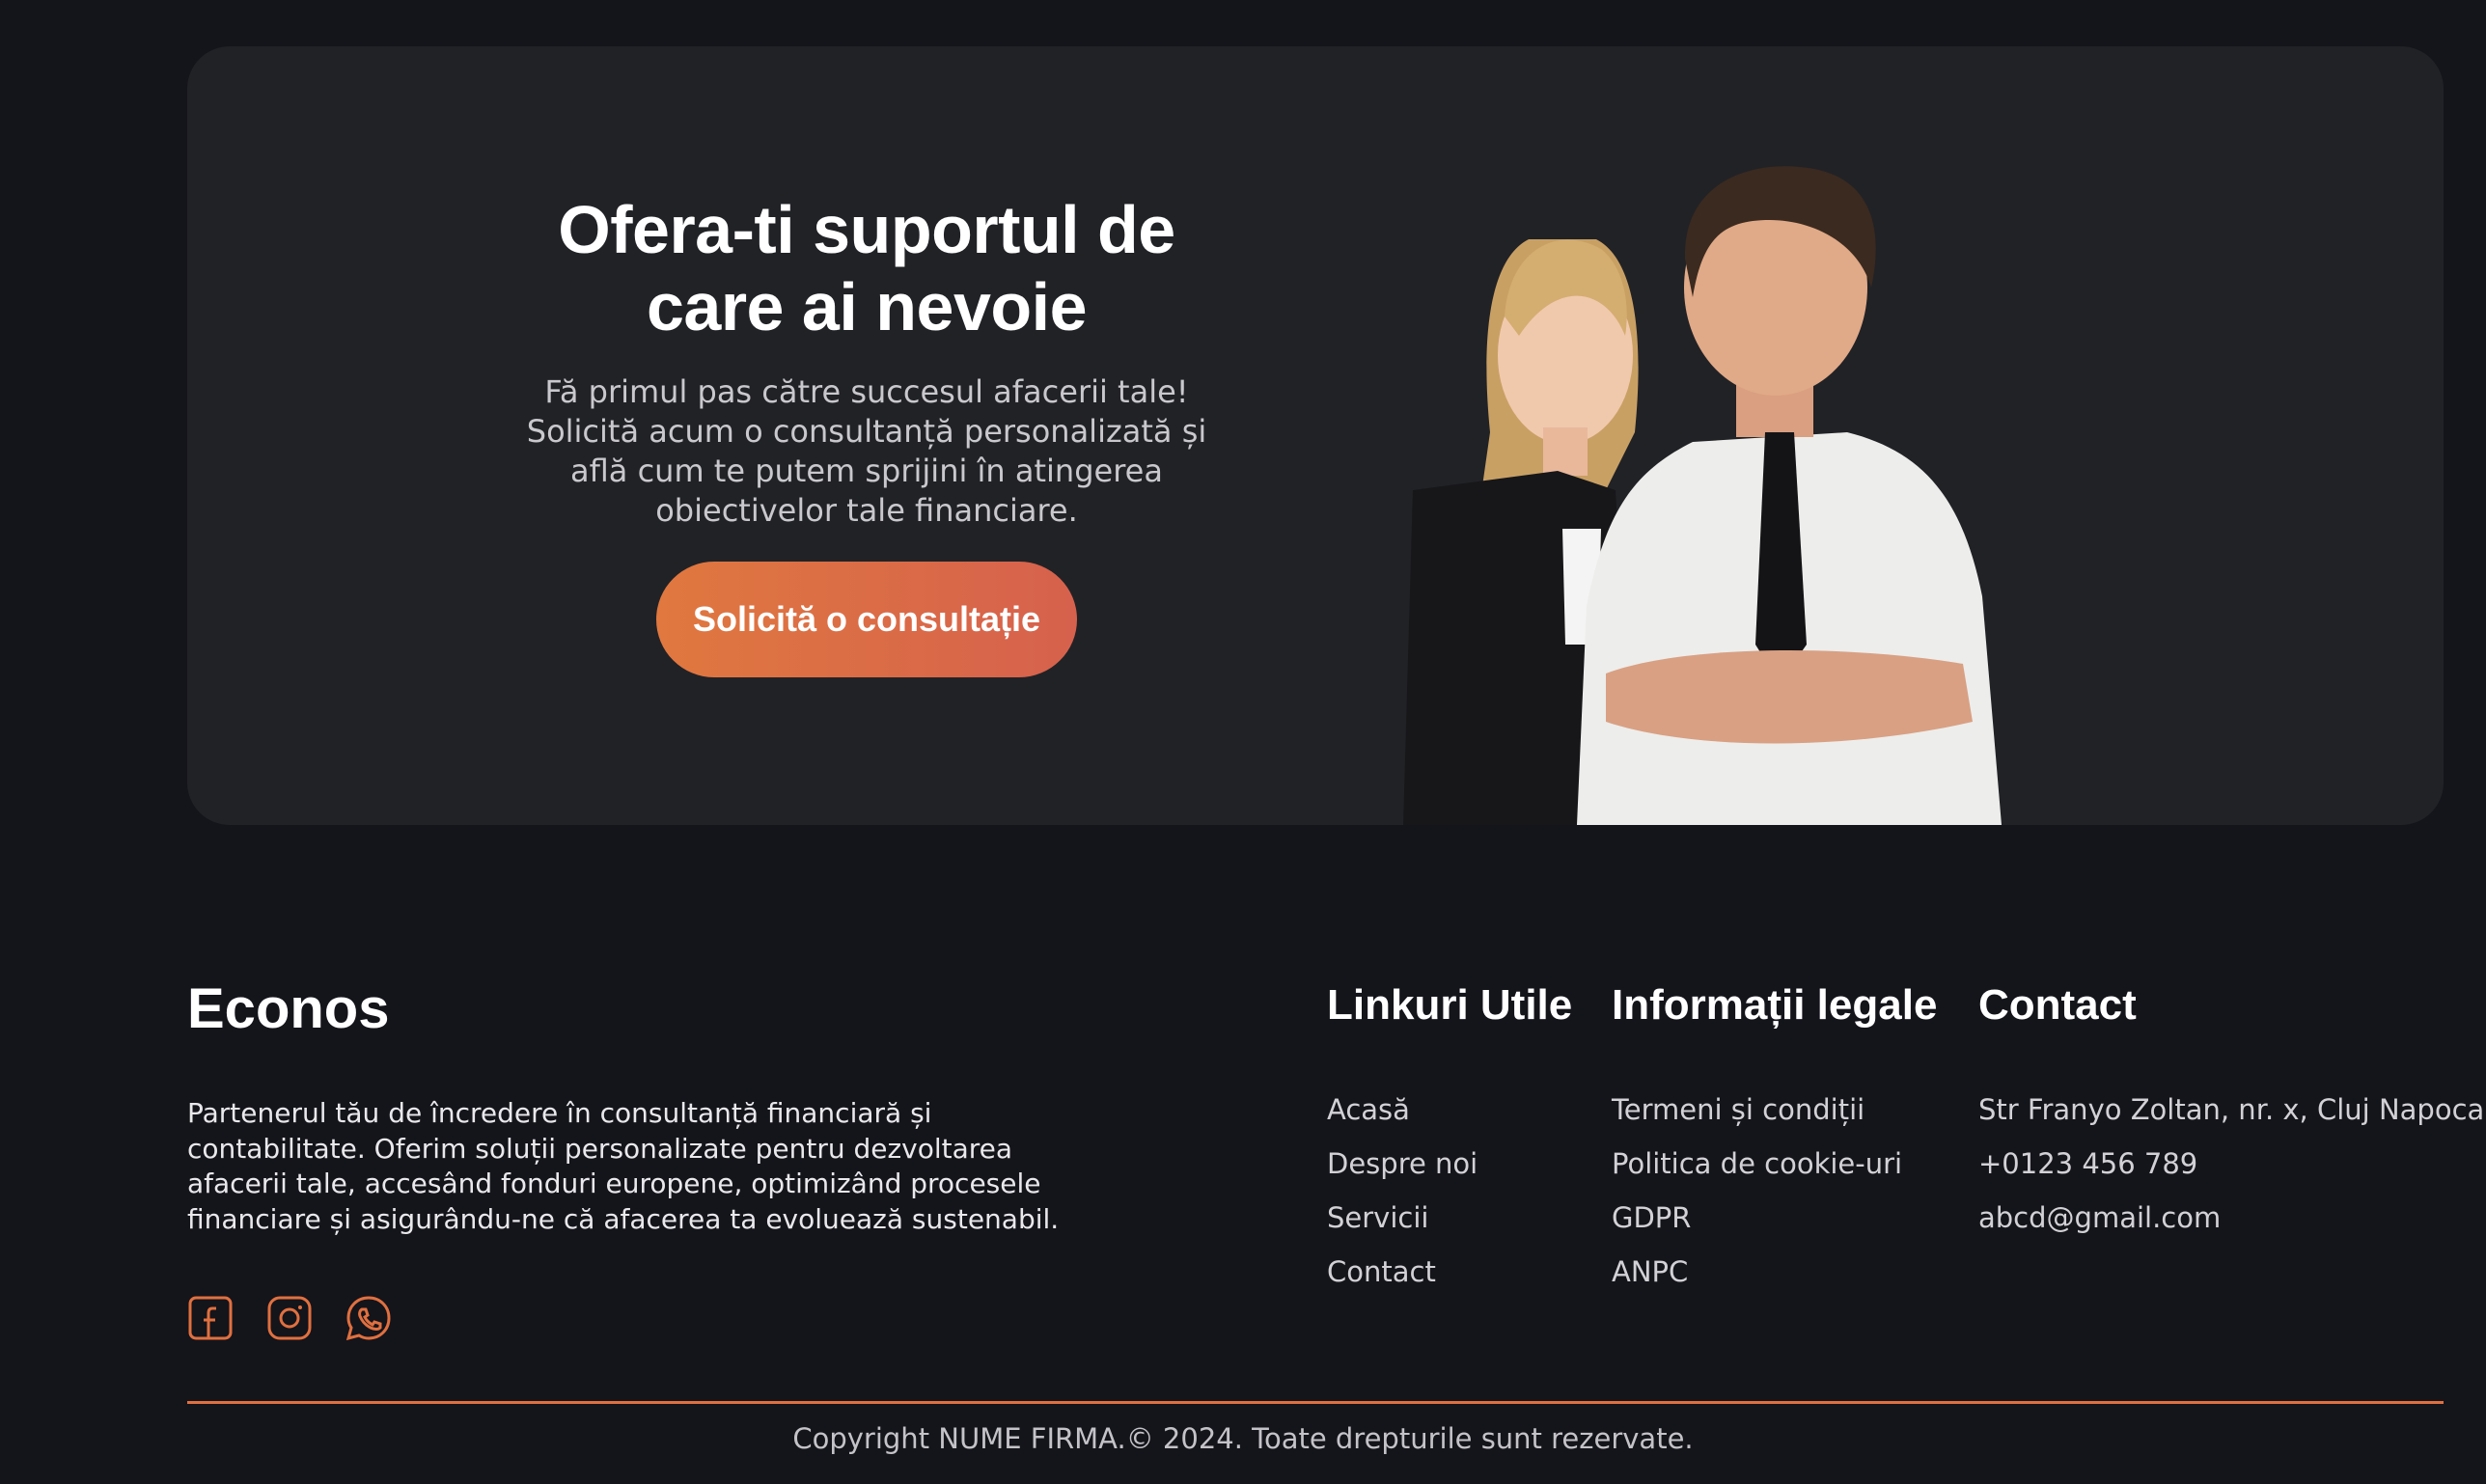 The image size is (2486, 1484). Describe the element at coordinates (867, 229) in the screenshot. I see `cta-title-line-1: Ofera-ti suportul de` at that location.